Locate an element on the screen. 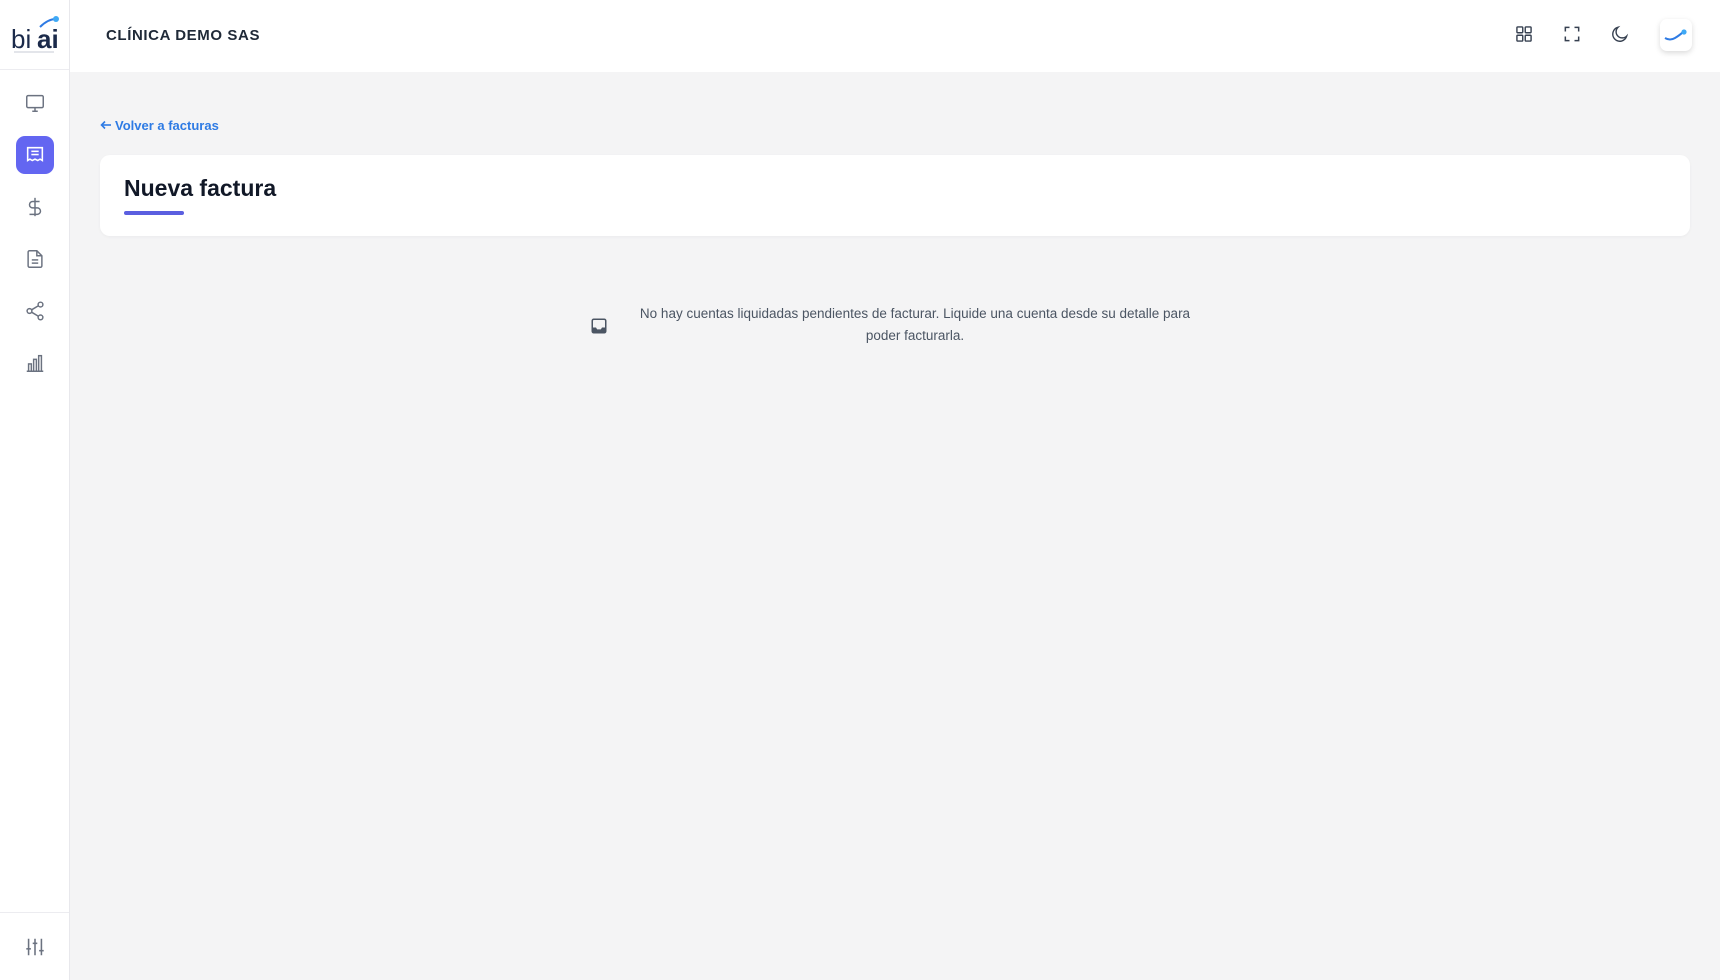 This screenshot has height=980, width=1720. sliders-icon is located at coordinates (34, 946).